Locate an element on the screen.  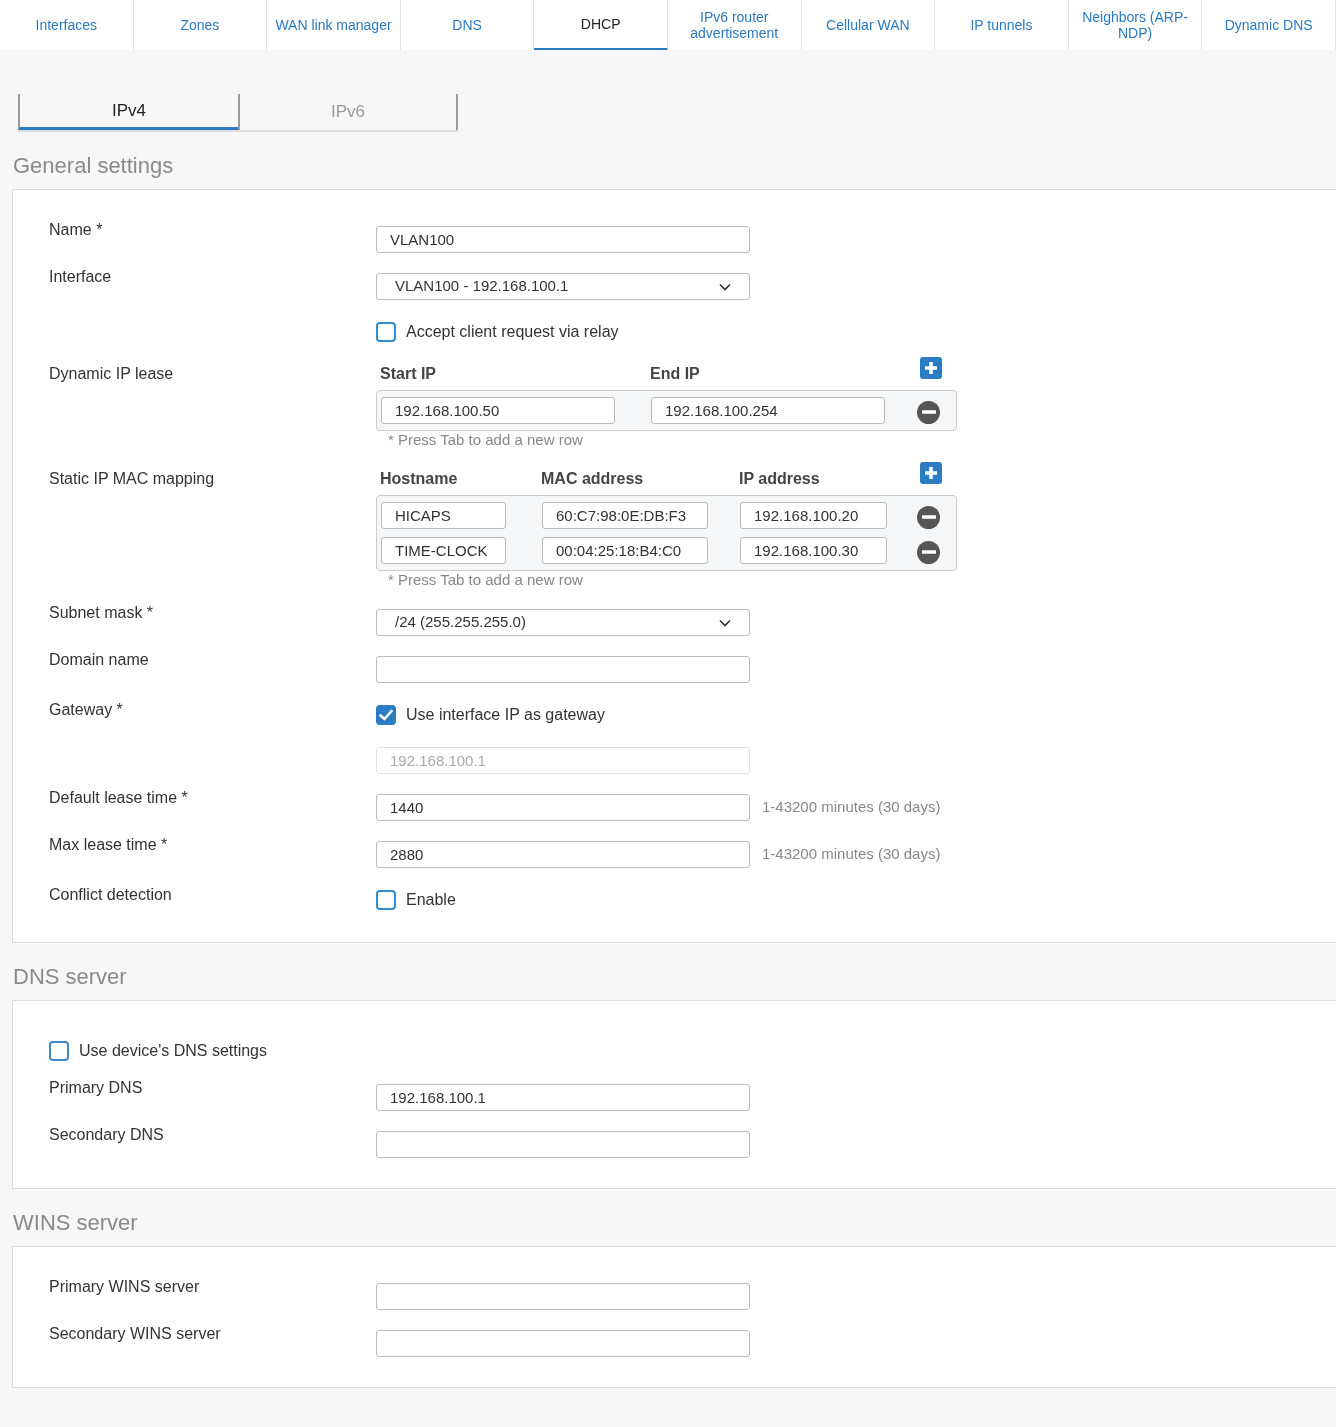
checkbox-label: Accept client request via relay is located at coordinates (512, 332).